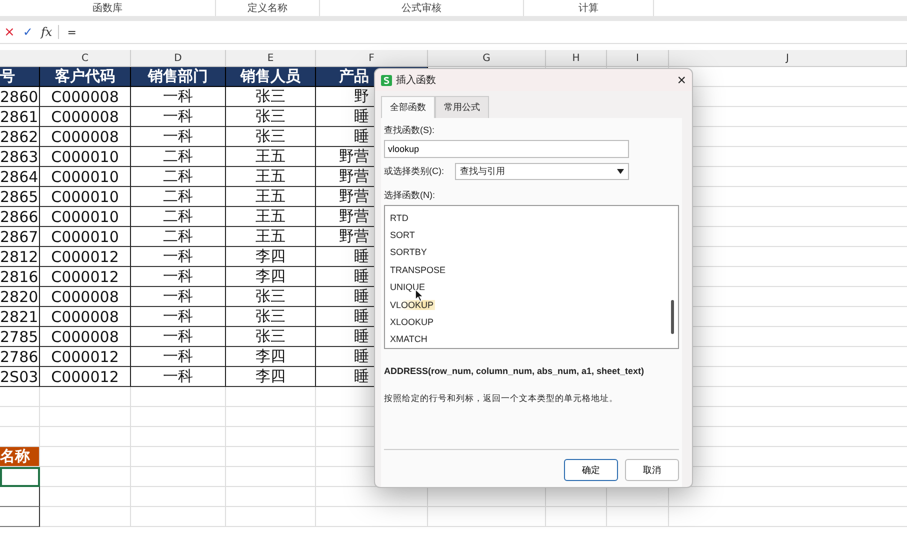 This screenshot has height=540, width=907. What do you see at coordinates (576, 58) in the screenshot?
I see `column-header: H` at bounding box center [576, 58].